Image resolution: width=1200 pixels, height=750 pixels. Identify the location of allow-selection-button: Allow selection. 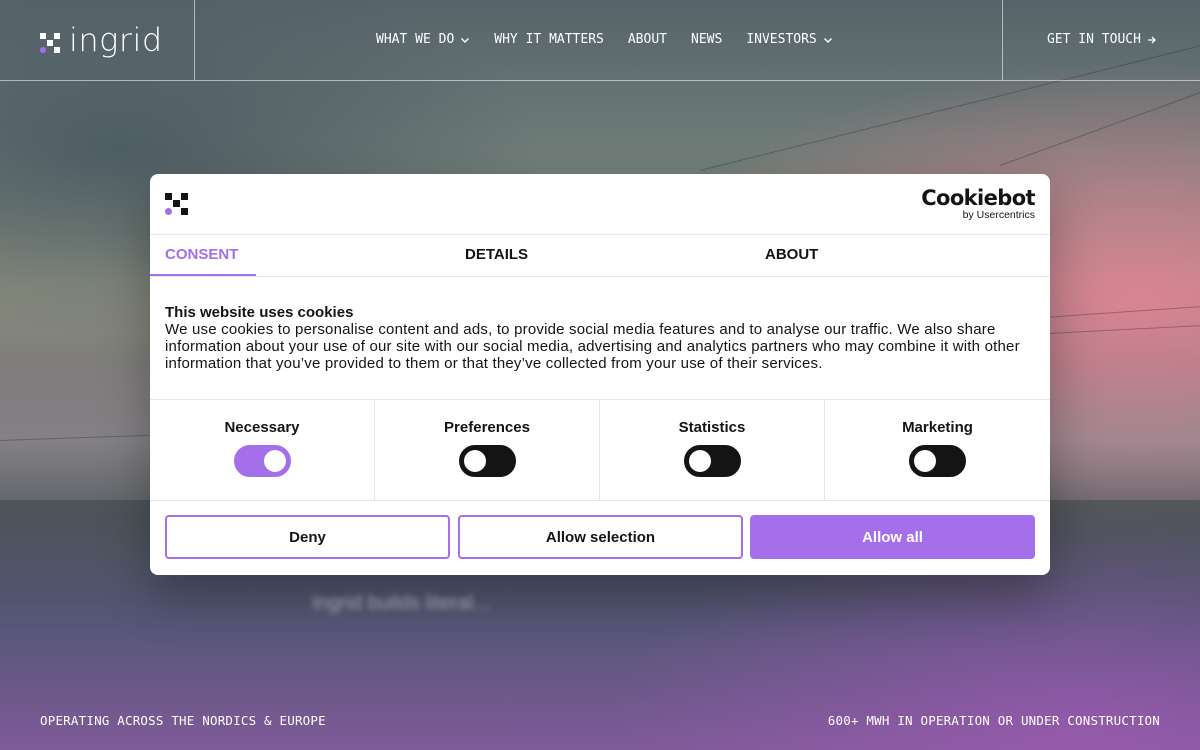
(600, 537).